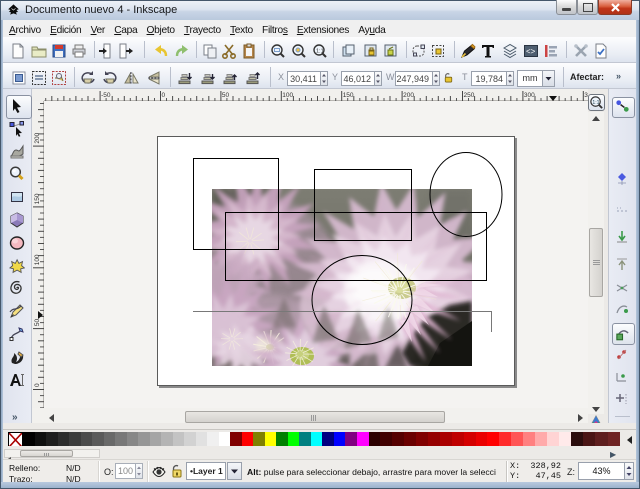 This screenshot has width=640, height=489. What do you see at coordinates (106, 95) in the screenshot?
I see `svg-text: -50` at bounding box center [106, 95].